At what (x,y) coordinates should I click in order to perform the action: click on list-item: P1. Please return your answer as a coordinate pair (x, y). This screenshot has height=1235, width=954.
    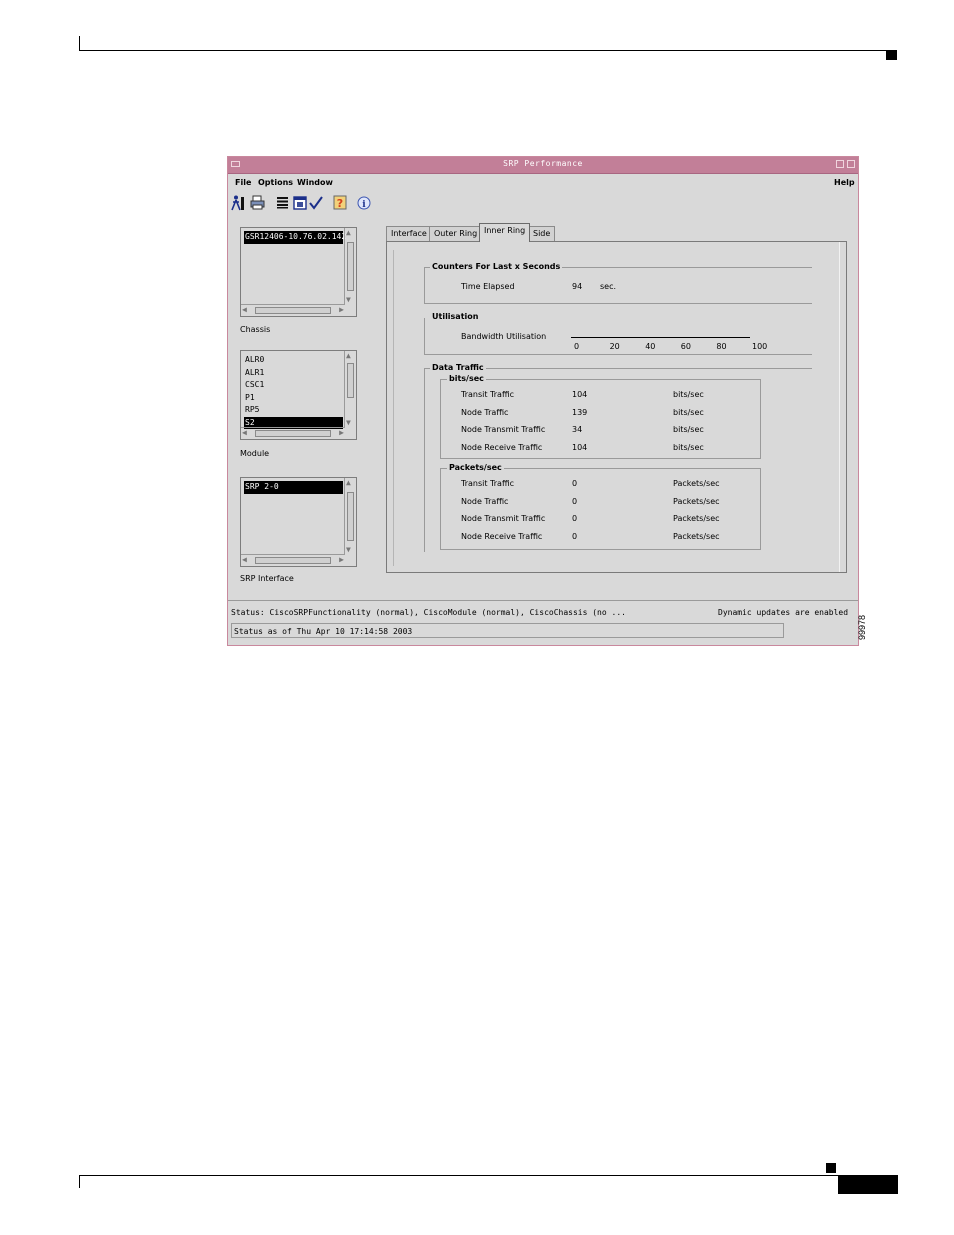
    Looking at the image, I should click on (293, 398).